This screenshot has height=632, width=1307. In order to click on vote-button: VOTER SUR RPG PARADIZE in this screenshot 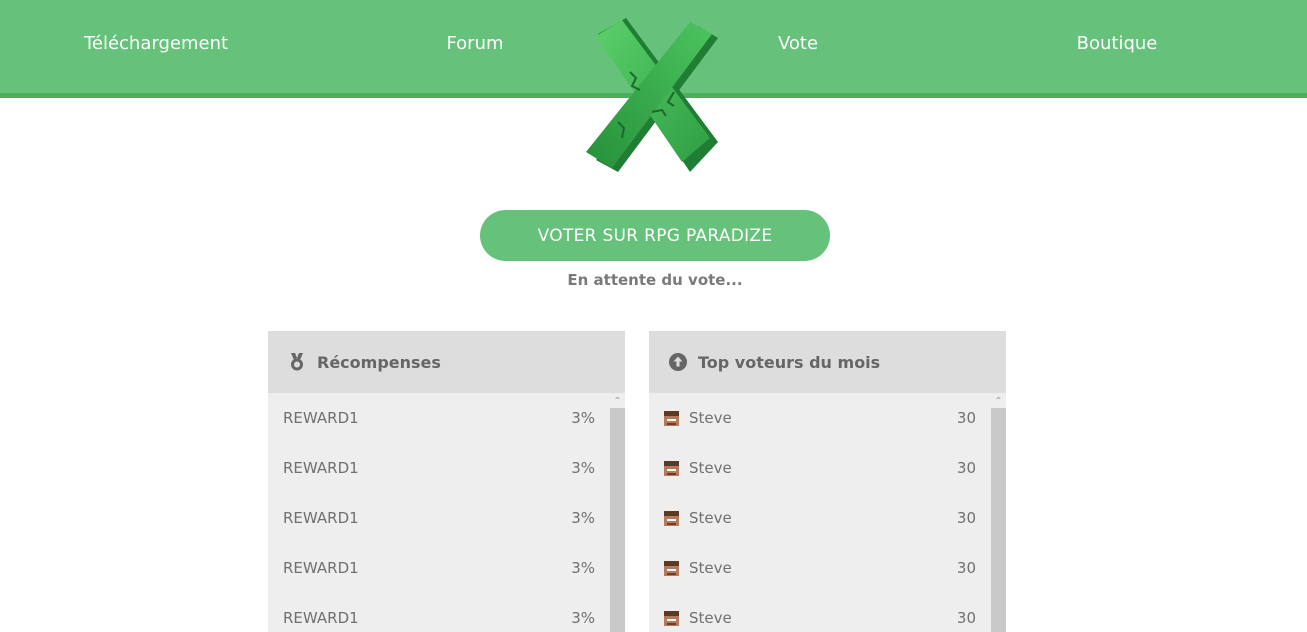, I will do `click(655, 235)`.